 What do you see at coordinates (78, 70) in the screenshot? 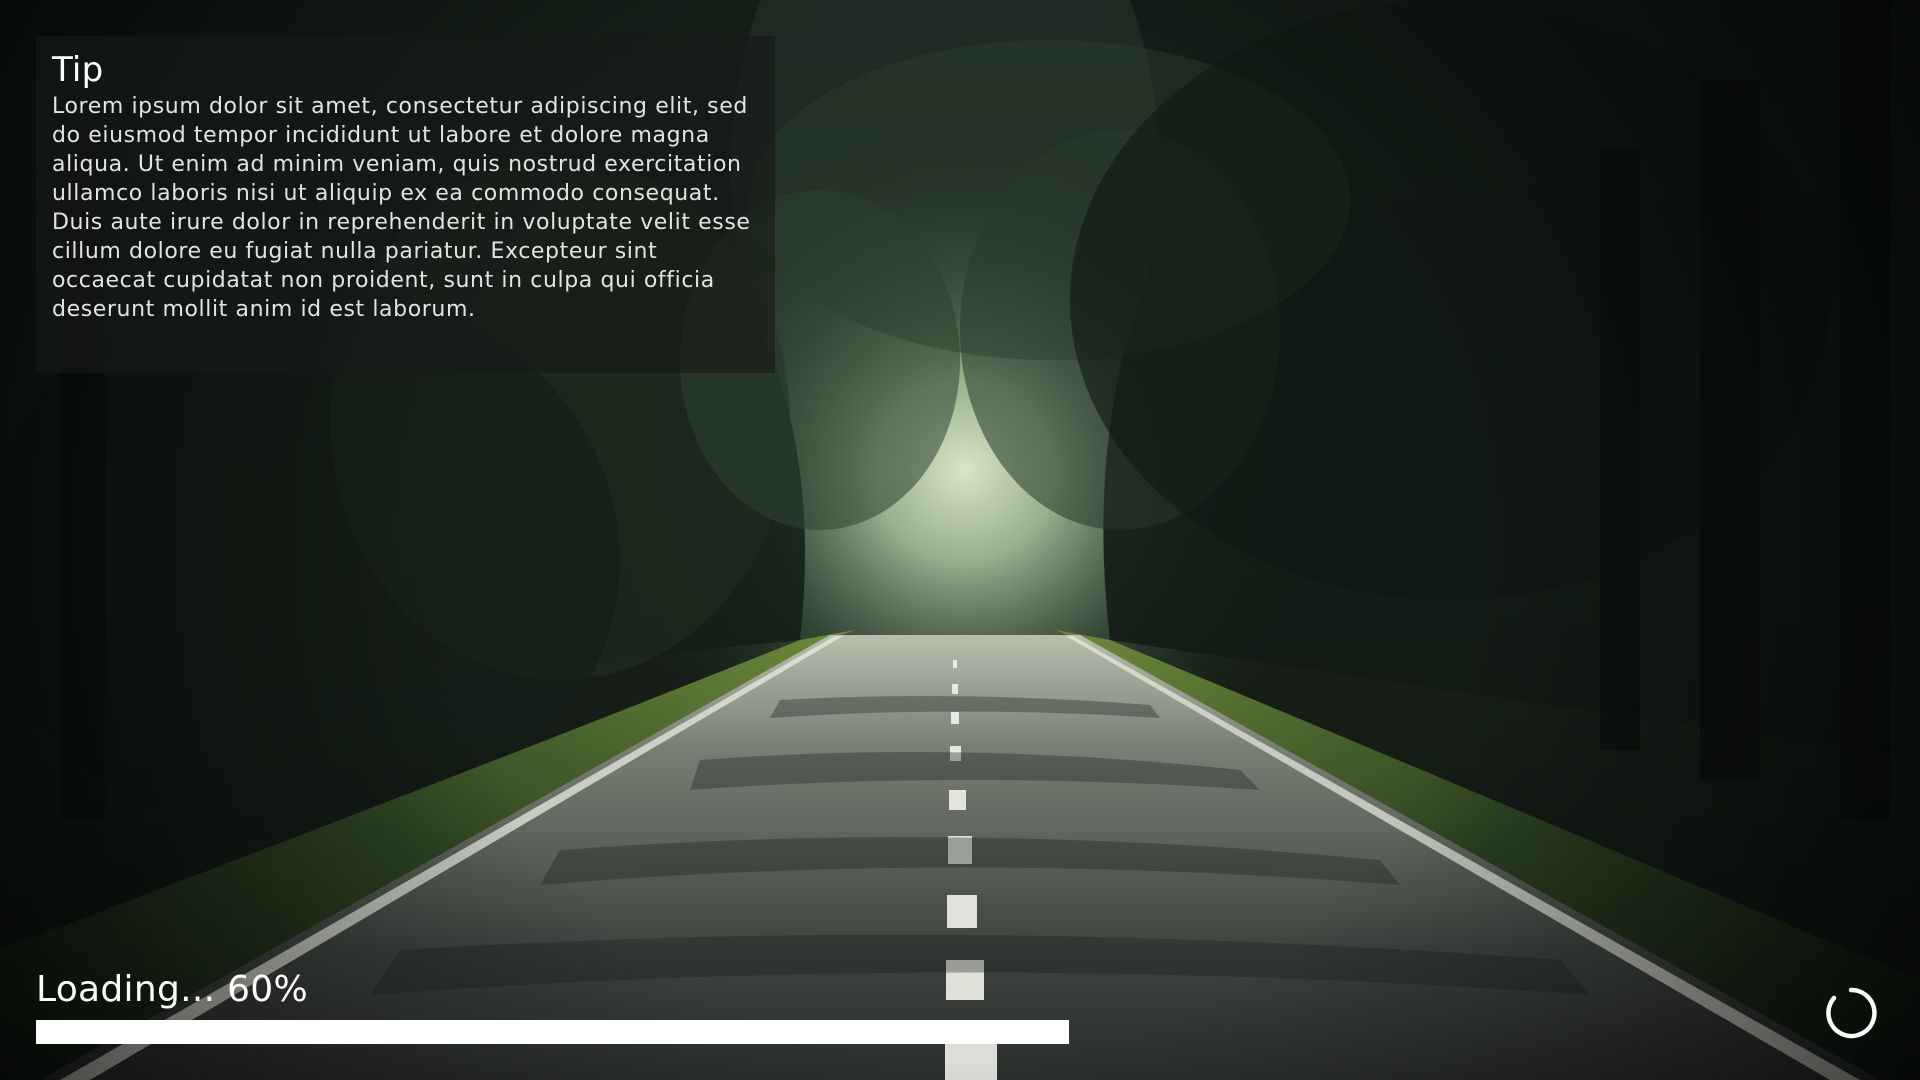
I see `tip-title: Tip` at bounding box center [78, 70].